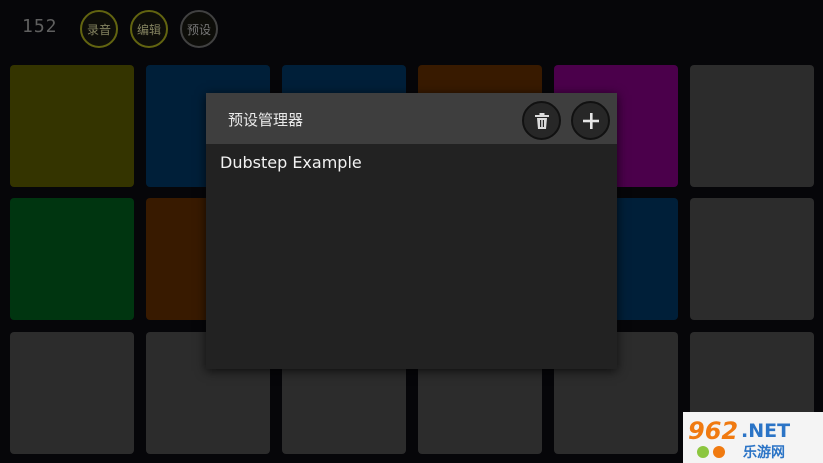 Image resolution: width=823 pixels, height=463 pixels. Describe the element at coordinates (291, 162) in the screenshot. I see `preset-list-item: Dubstep Example` at that location.